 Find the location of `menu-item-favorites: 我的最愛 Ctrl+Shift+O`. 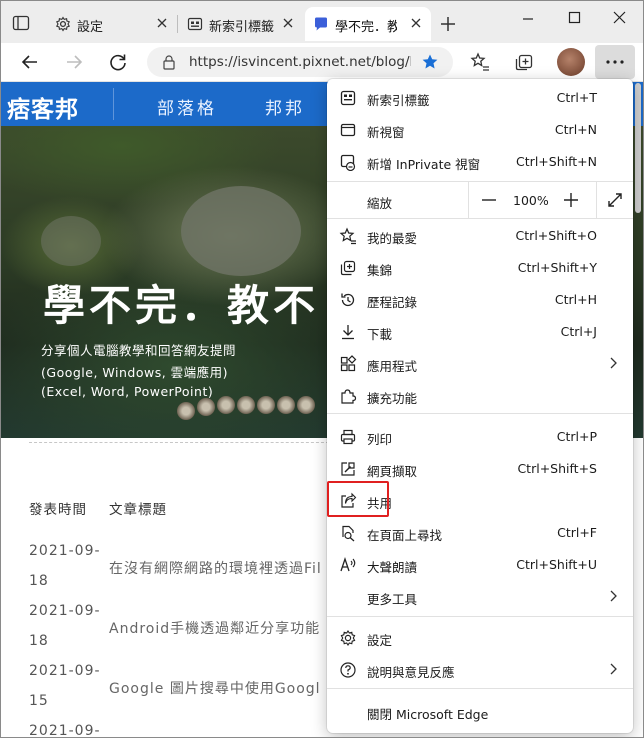

menu-item-favorites: 我的最愛 Ctrl+Shift+O is located at coordinates (480, 235).